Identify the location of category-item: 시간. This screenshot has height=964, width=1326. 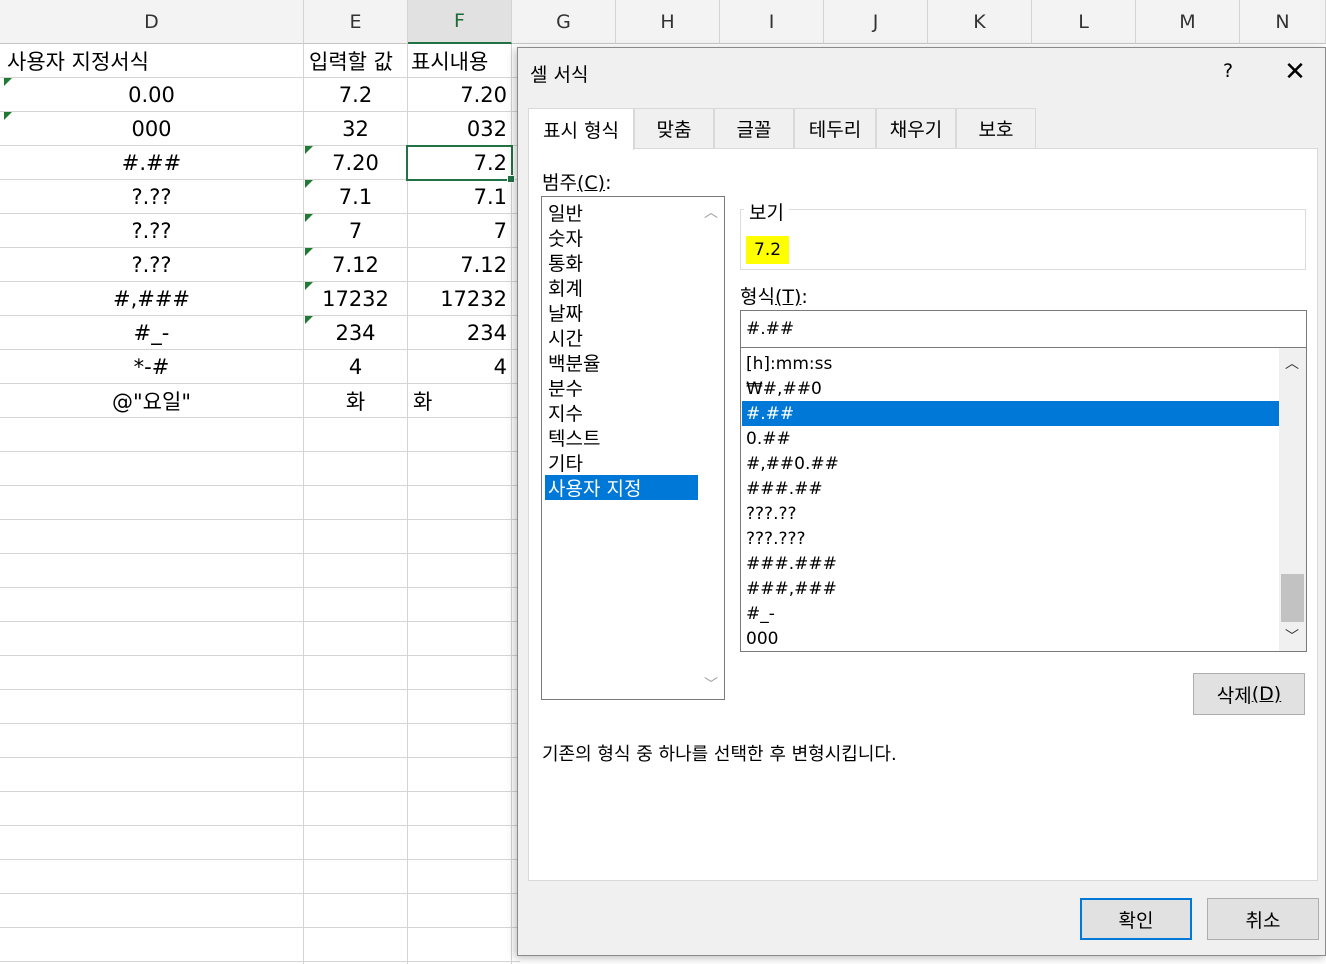
(621, 337).